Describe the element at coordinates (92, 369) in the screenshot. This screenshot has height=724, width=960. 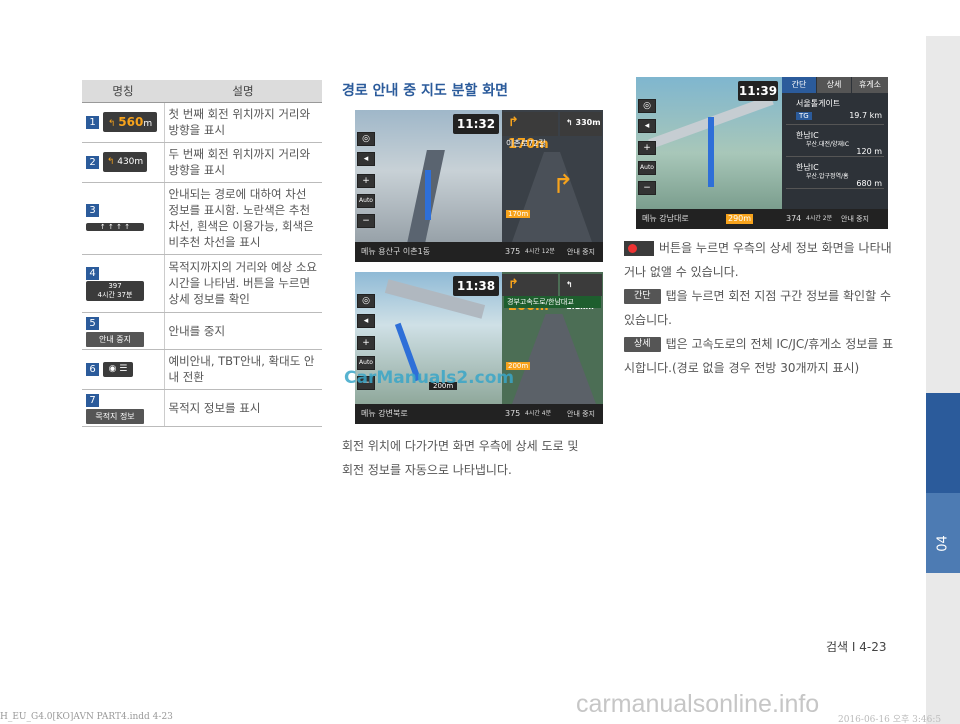
I see `item-number: 6` at that location.